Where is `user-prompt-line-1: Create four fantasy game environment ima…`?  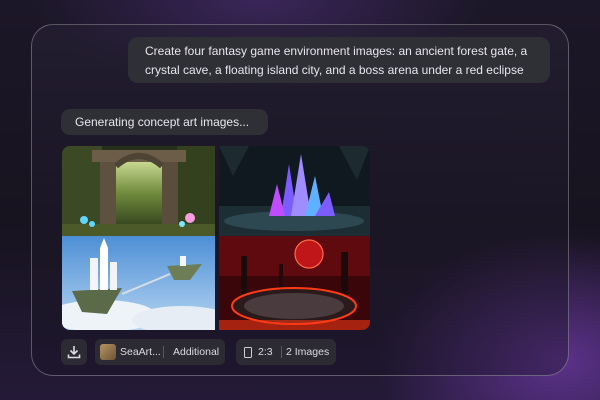
user-prompt-line-1: Create four fantasy game environment ima… is located at coordinates (336, 51).